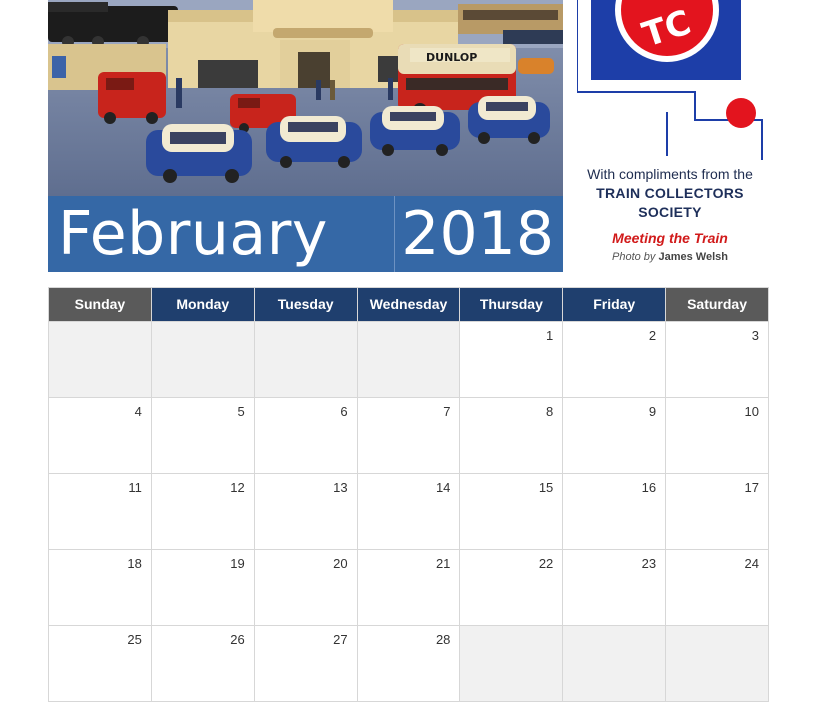  What do you see at coordinates (340, 487) in the screenshot?
I see `day-number: 13` at bounding box center [340, 487].